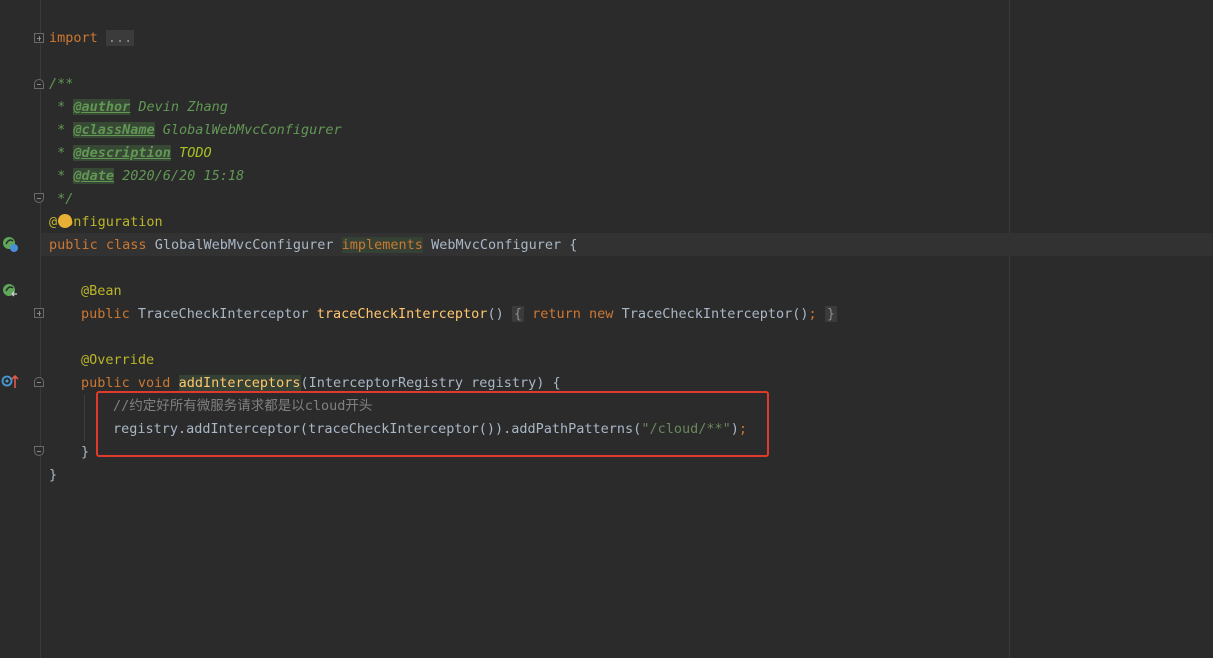 This screenshot has height=658, width=1213. What do you see at coordinates (61, 84) in the screenshot?
I see `code-line-doc-open: /**` at bounding box center [61, 84].